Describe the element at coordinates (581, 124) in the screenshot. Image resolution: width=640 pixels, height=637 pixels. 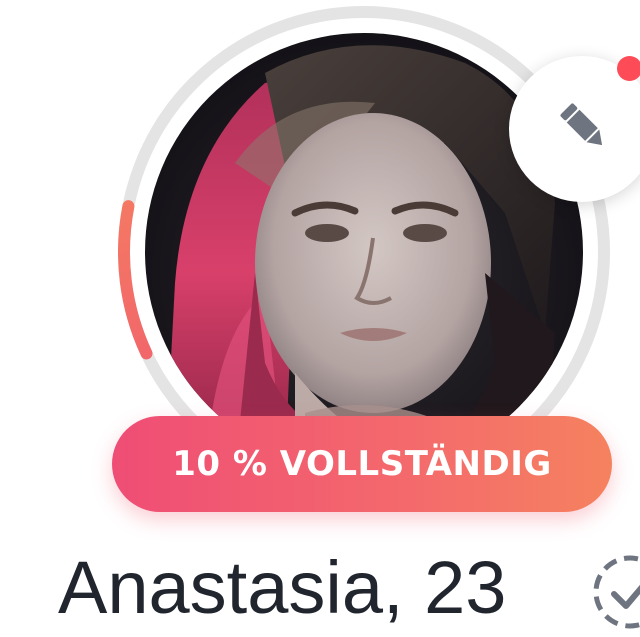
I see `pencil-icon` at that location.